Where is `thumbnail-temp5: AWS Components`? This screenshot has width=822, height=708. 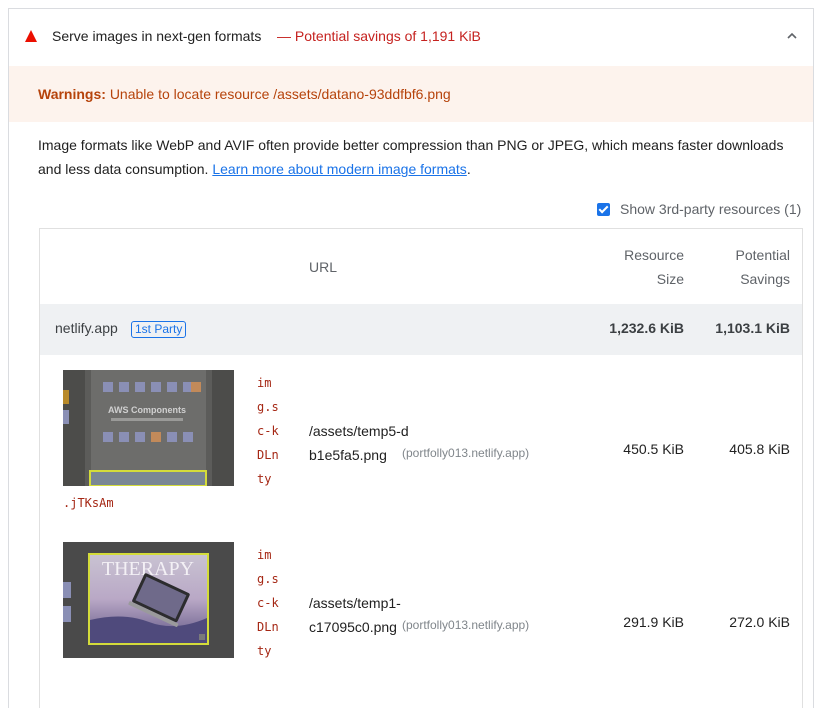 thumbnail-temp5: AWS Components is located at coordinates (148, 428).